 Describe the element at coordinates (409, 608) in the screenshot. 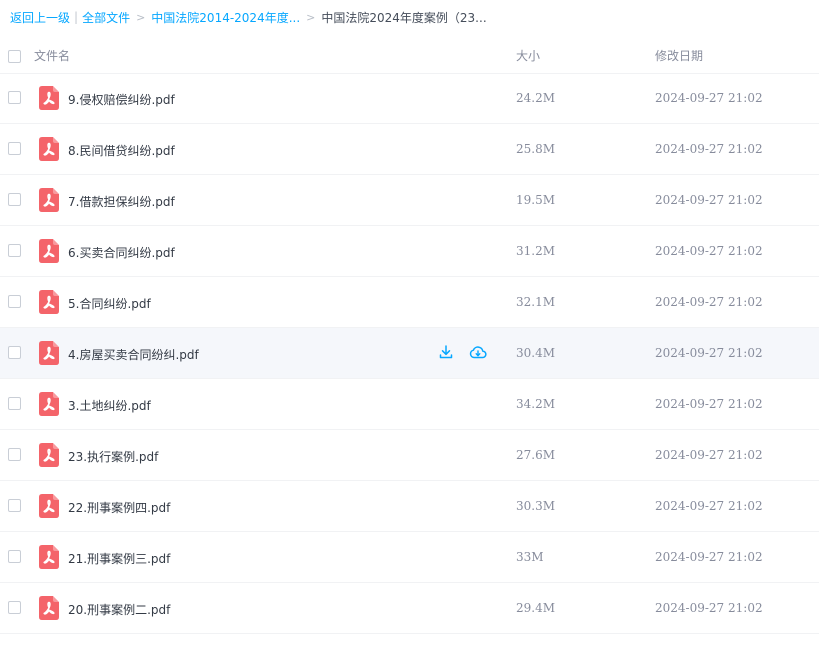

I see `file-row: 20.刑事案例二.pdf 29.4M 2024-09-27 21:02` at that location.